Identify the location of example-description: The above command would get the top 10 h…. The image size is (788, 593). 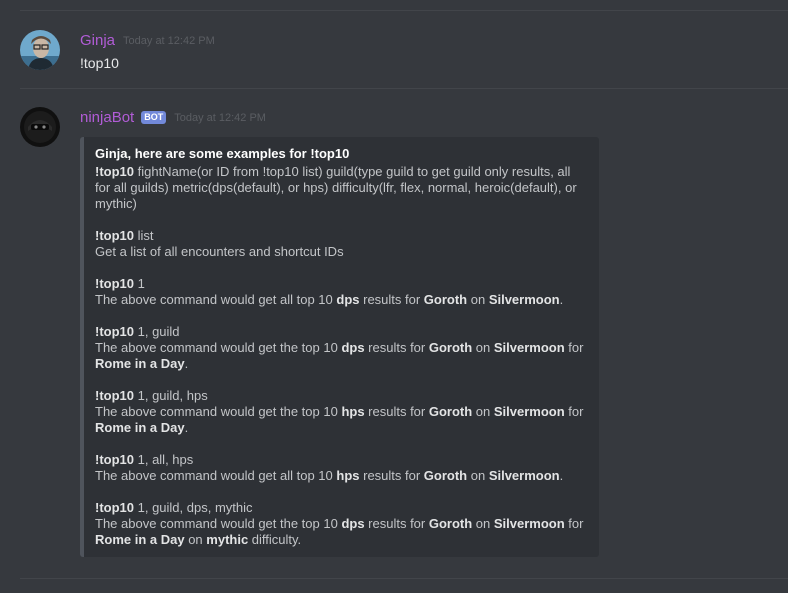
(342, 420).